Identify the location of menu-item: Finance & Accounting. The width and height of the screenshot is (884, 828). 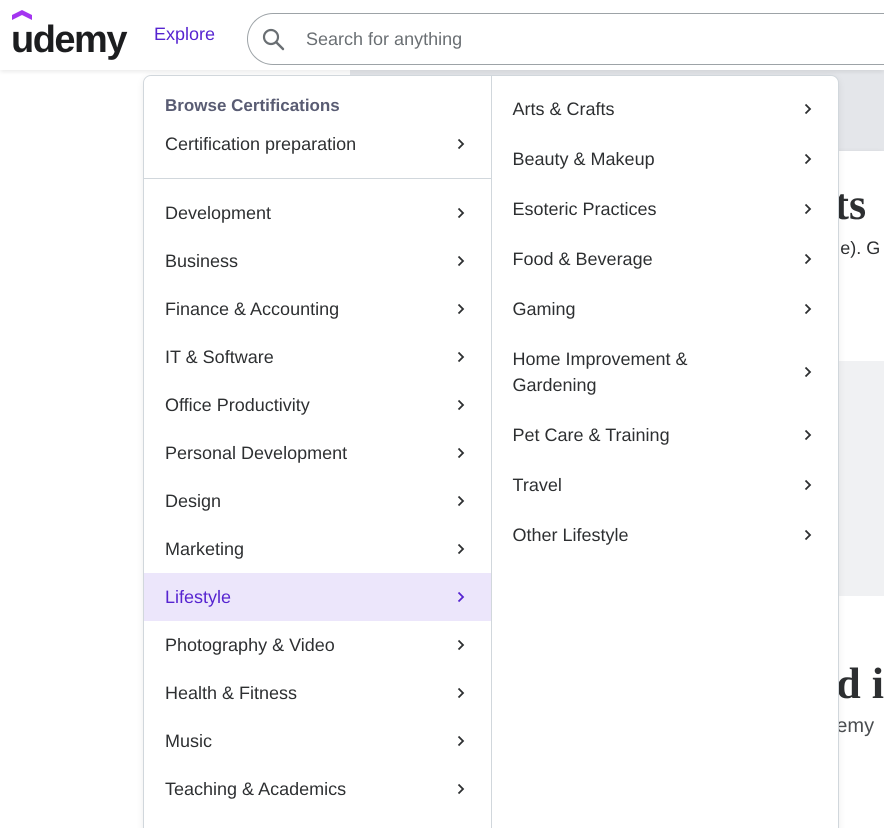
(317, 309).